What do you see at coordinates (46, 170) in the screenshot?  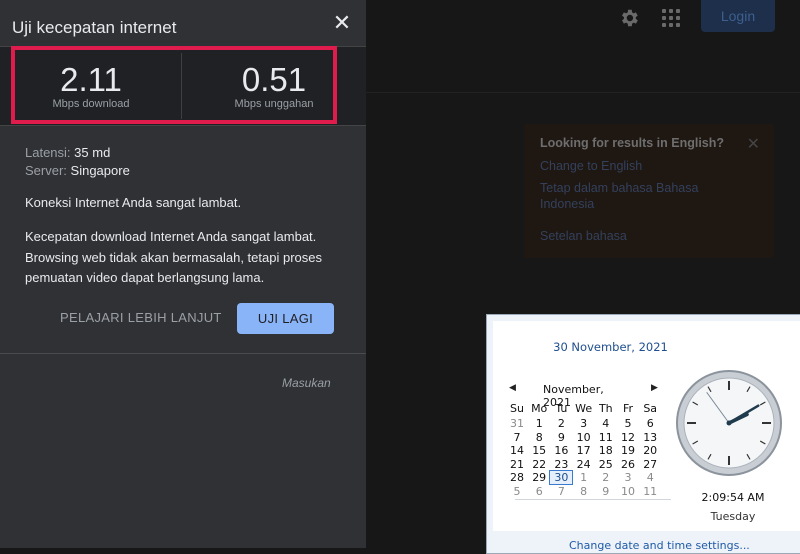 I see `server-label: Server:` at bounding box center [46, 170].